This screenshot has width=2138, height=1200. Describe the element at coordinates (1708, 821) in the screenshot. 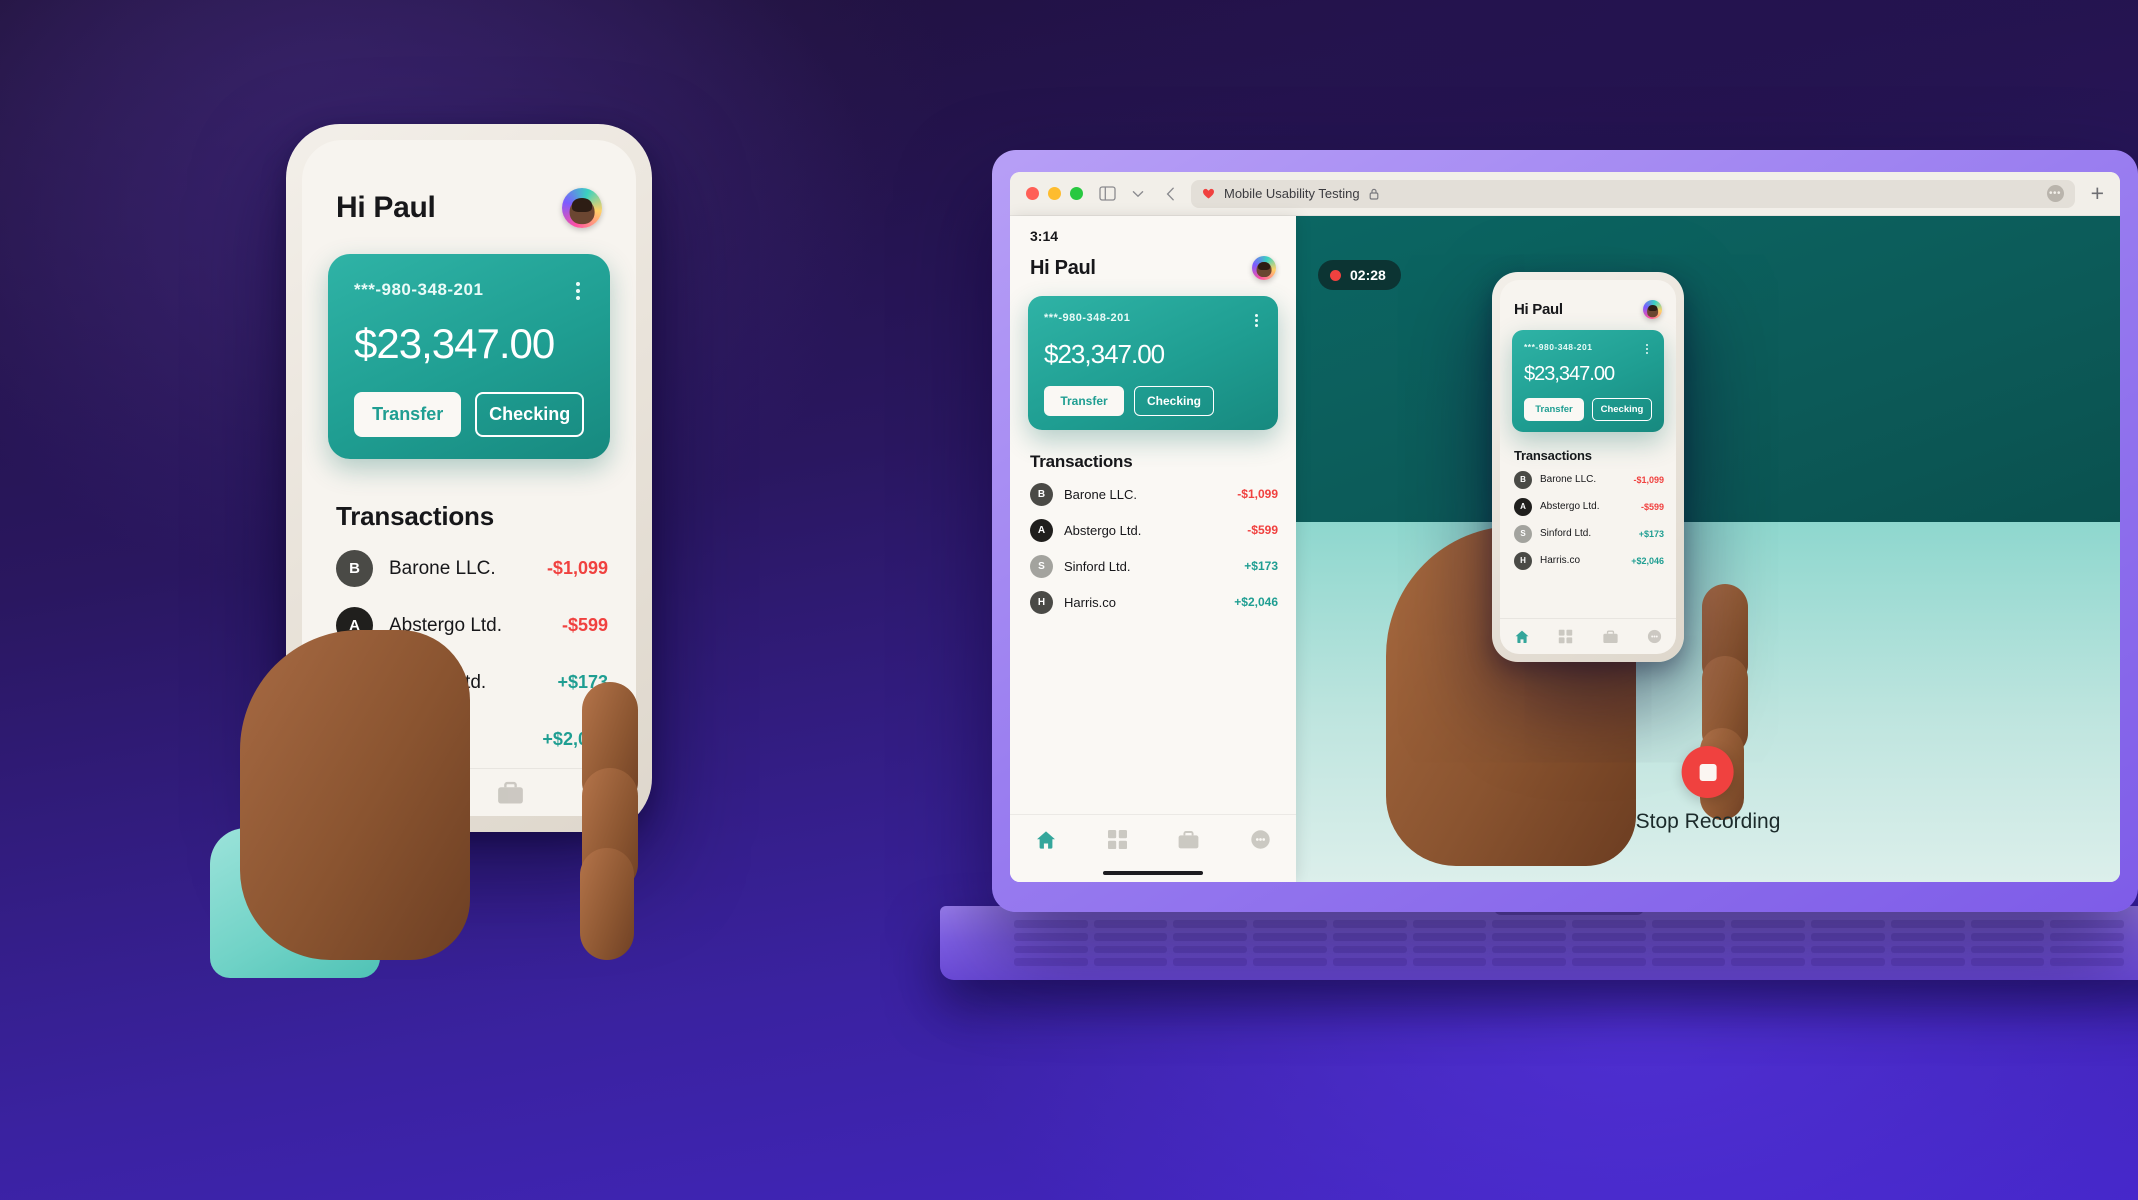

I see `stop-recording-label: Stop Recording` at that location.